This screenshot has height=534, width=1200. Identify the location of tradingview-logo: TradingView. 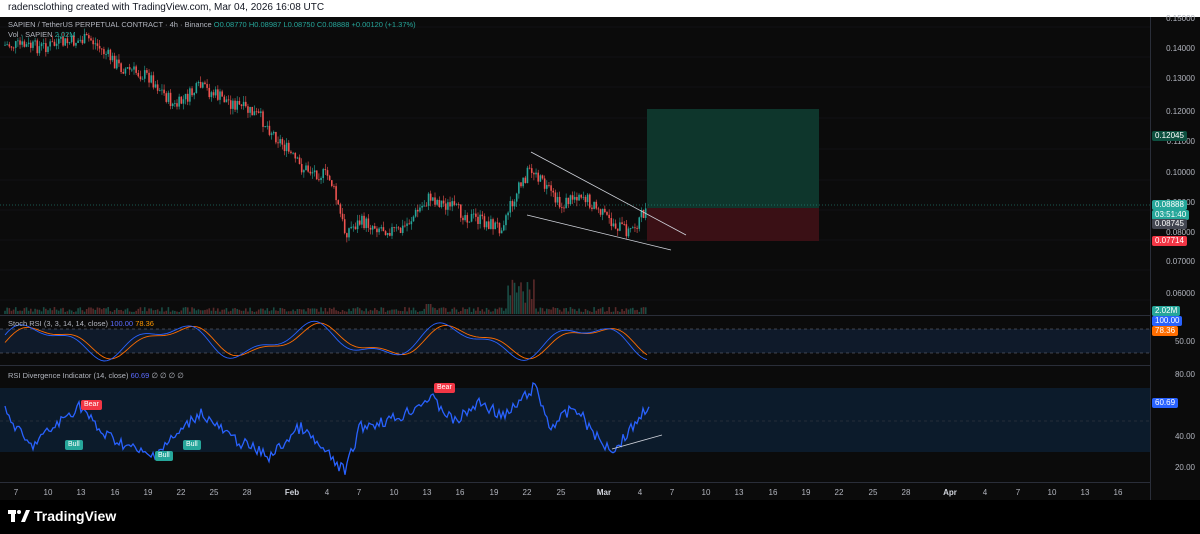
(62, 516).